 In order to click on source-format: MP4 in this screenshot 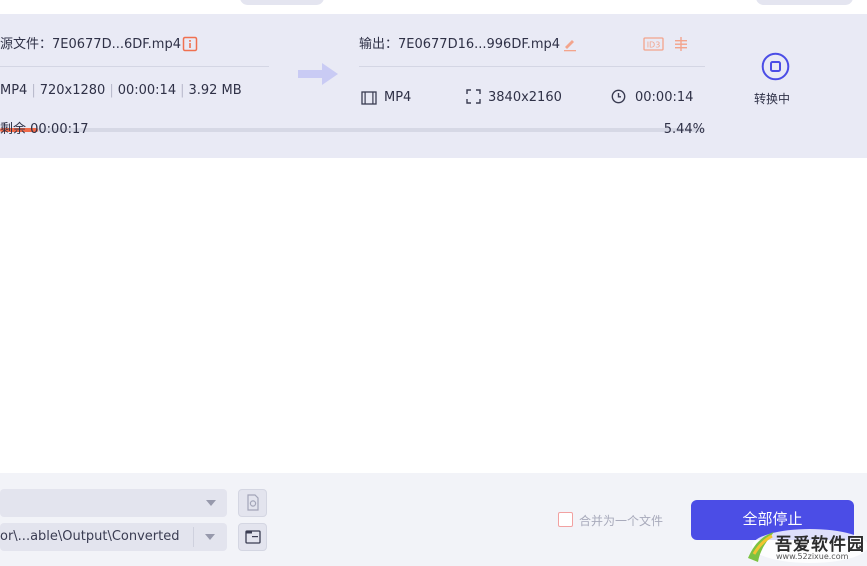, I will do `click(14, 90)`.